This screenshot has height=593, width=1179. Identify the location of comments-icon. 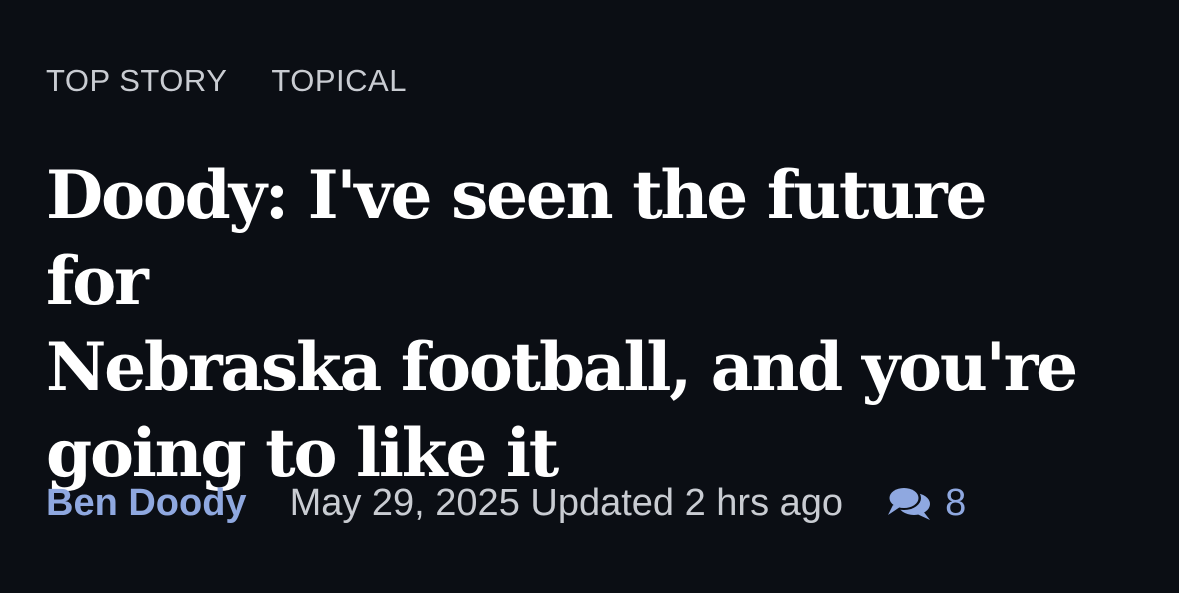
(909, 503).